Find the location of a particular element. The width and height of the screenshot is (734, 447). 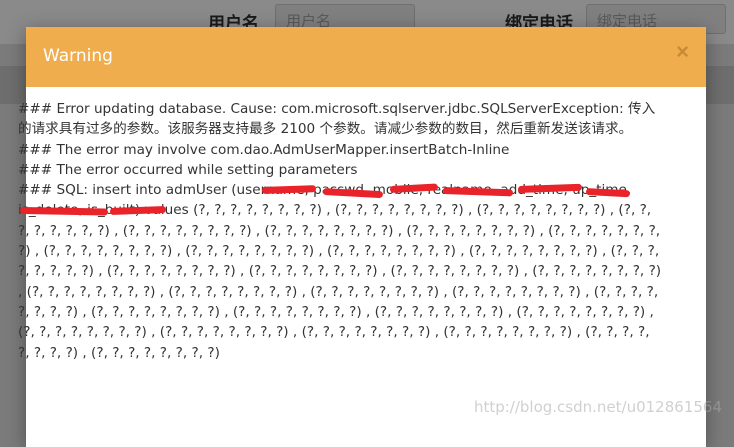

dialog-header: Warning × is located at coordinates (366, 57).